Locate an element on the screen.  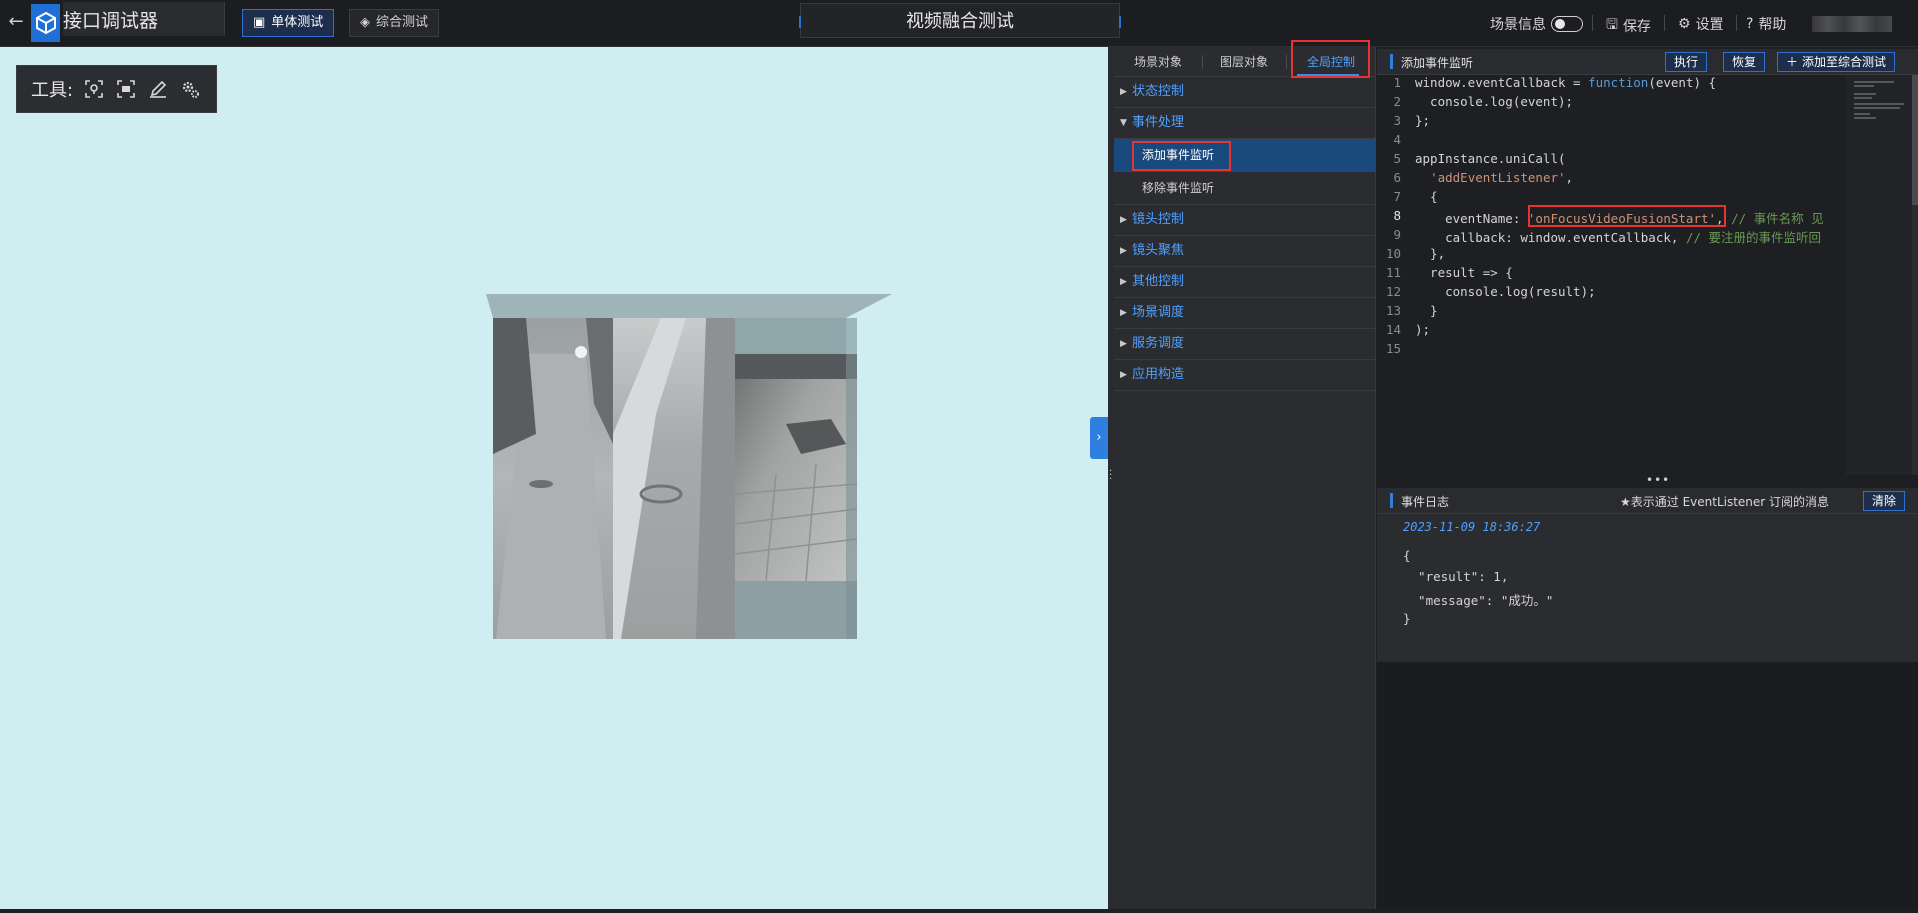
resize-grip-icon: ••• is located at coordinates (1658, 480).